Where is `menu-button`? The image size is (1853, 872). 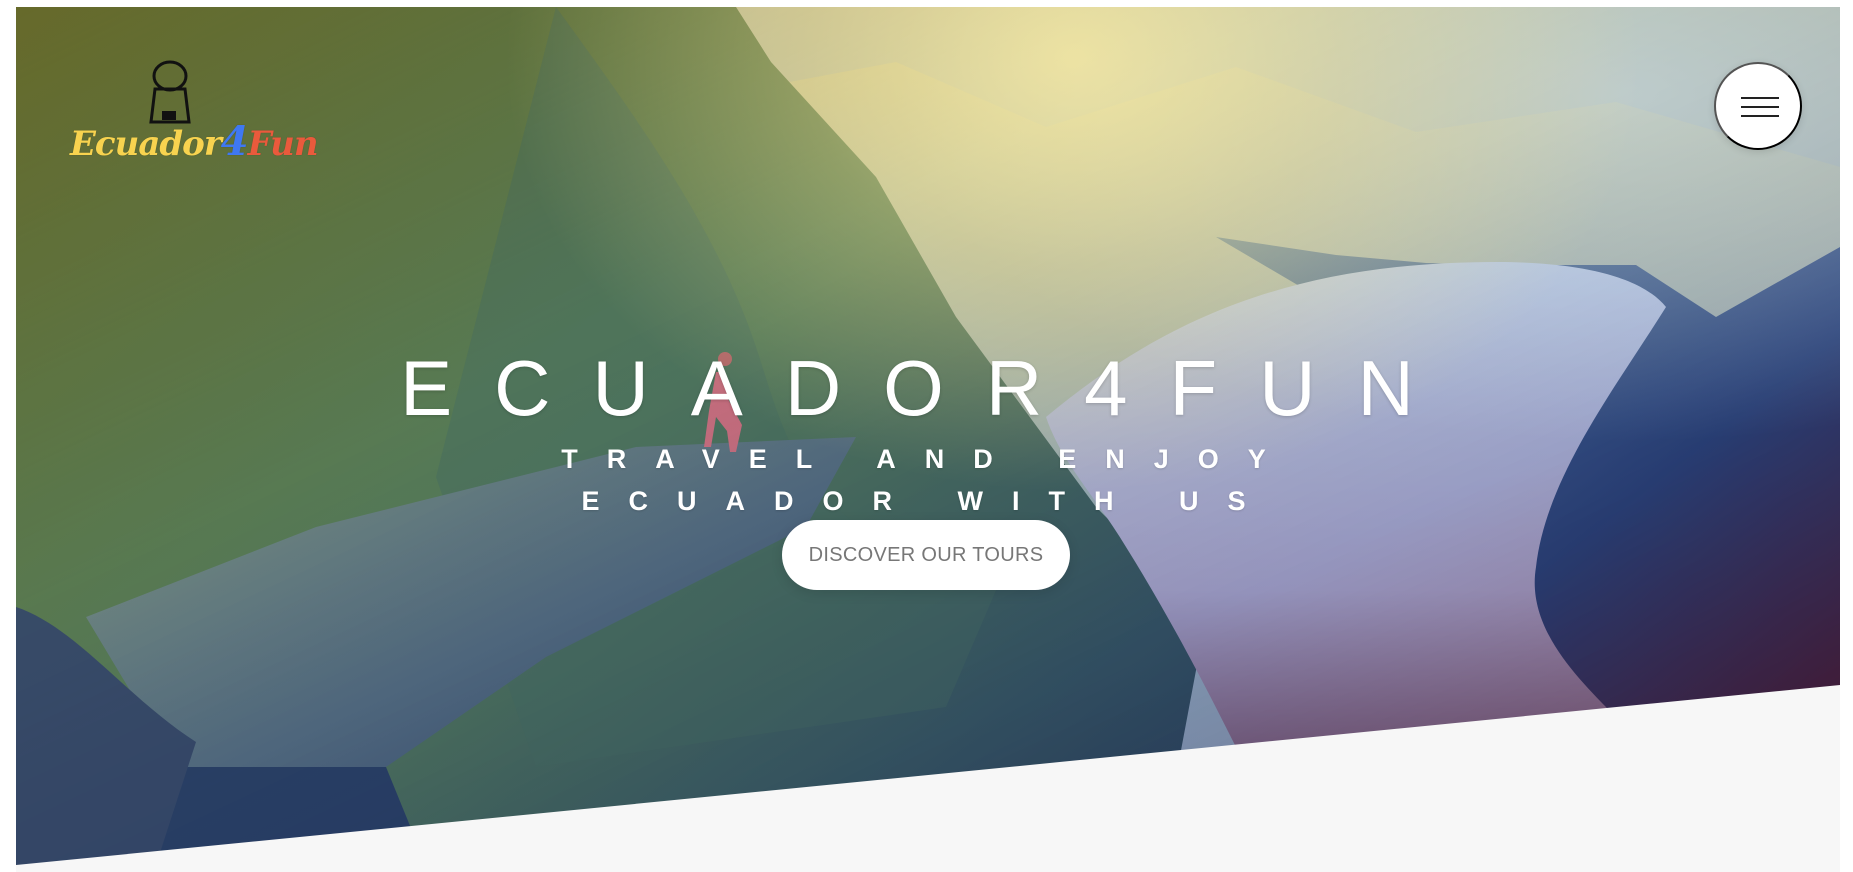 menu-button is located at coordinates (1758, 106).